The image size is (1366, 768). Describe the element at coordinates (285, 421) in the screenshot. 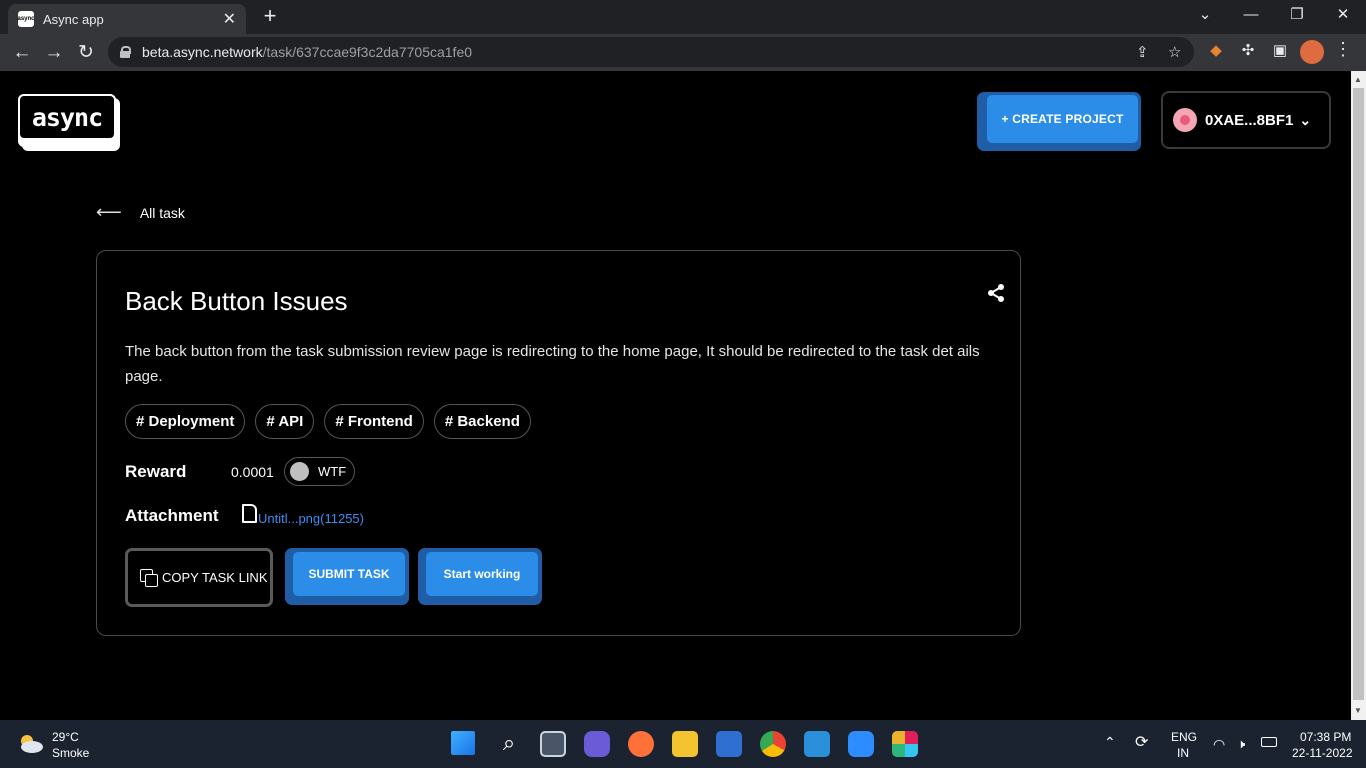

I see `tag-api: # API` at that location.